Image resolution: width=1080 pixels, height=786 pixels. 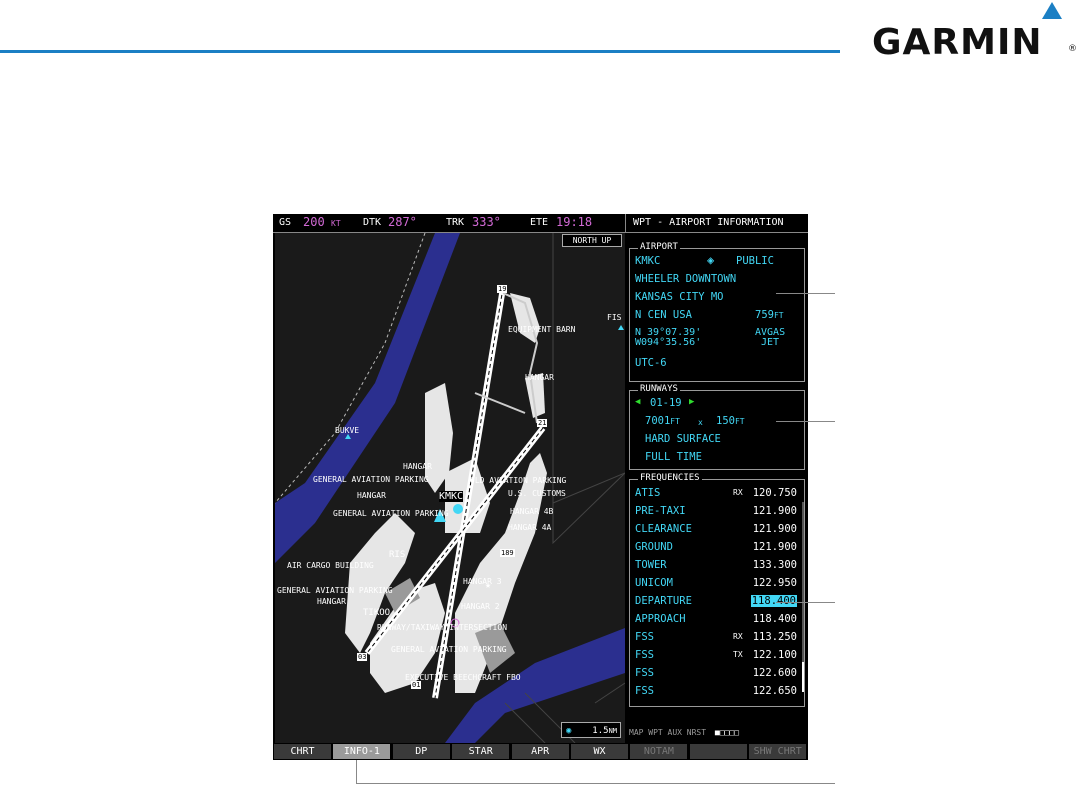 I want to click on gs-unit: KT, so click(x=336, y=223).